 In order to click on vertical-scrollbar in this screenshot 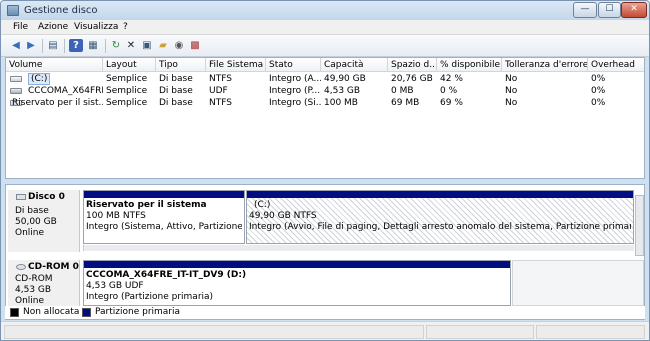, I will do `click(639, 225)`.